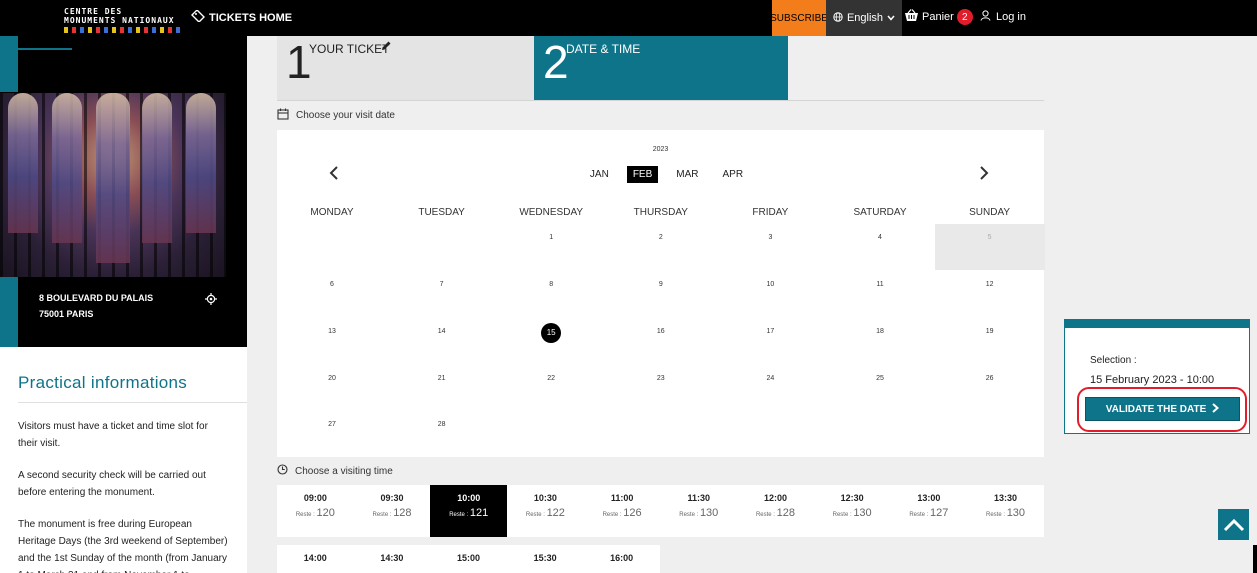  What do you see at coordinates (660, 174) in the screenshot?
I see `month-tabs: JAN FEB MAR APR` at bounding box center [660, 174].